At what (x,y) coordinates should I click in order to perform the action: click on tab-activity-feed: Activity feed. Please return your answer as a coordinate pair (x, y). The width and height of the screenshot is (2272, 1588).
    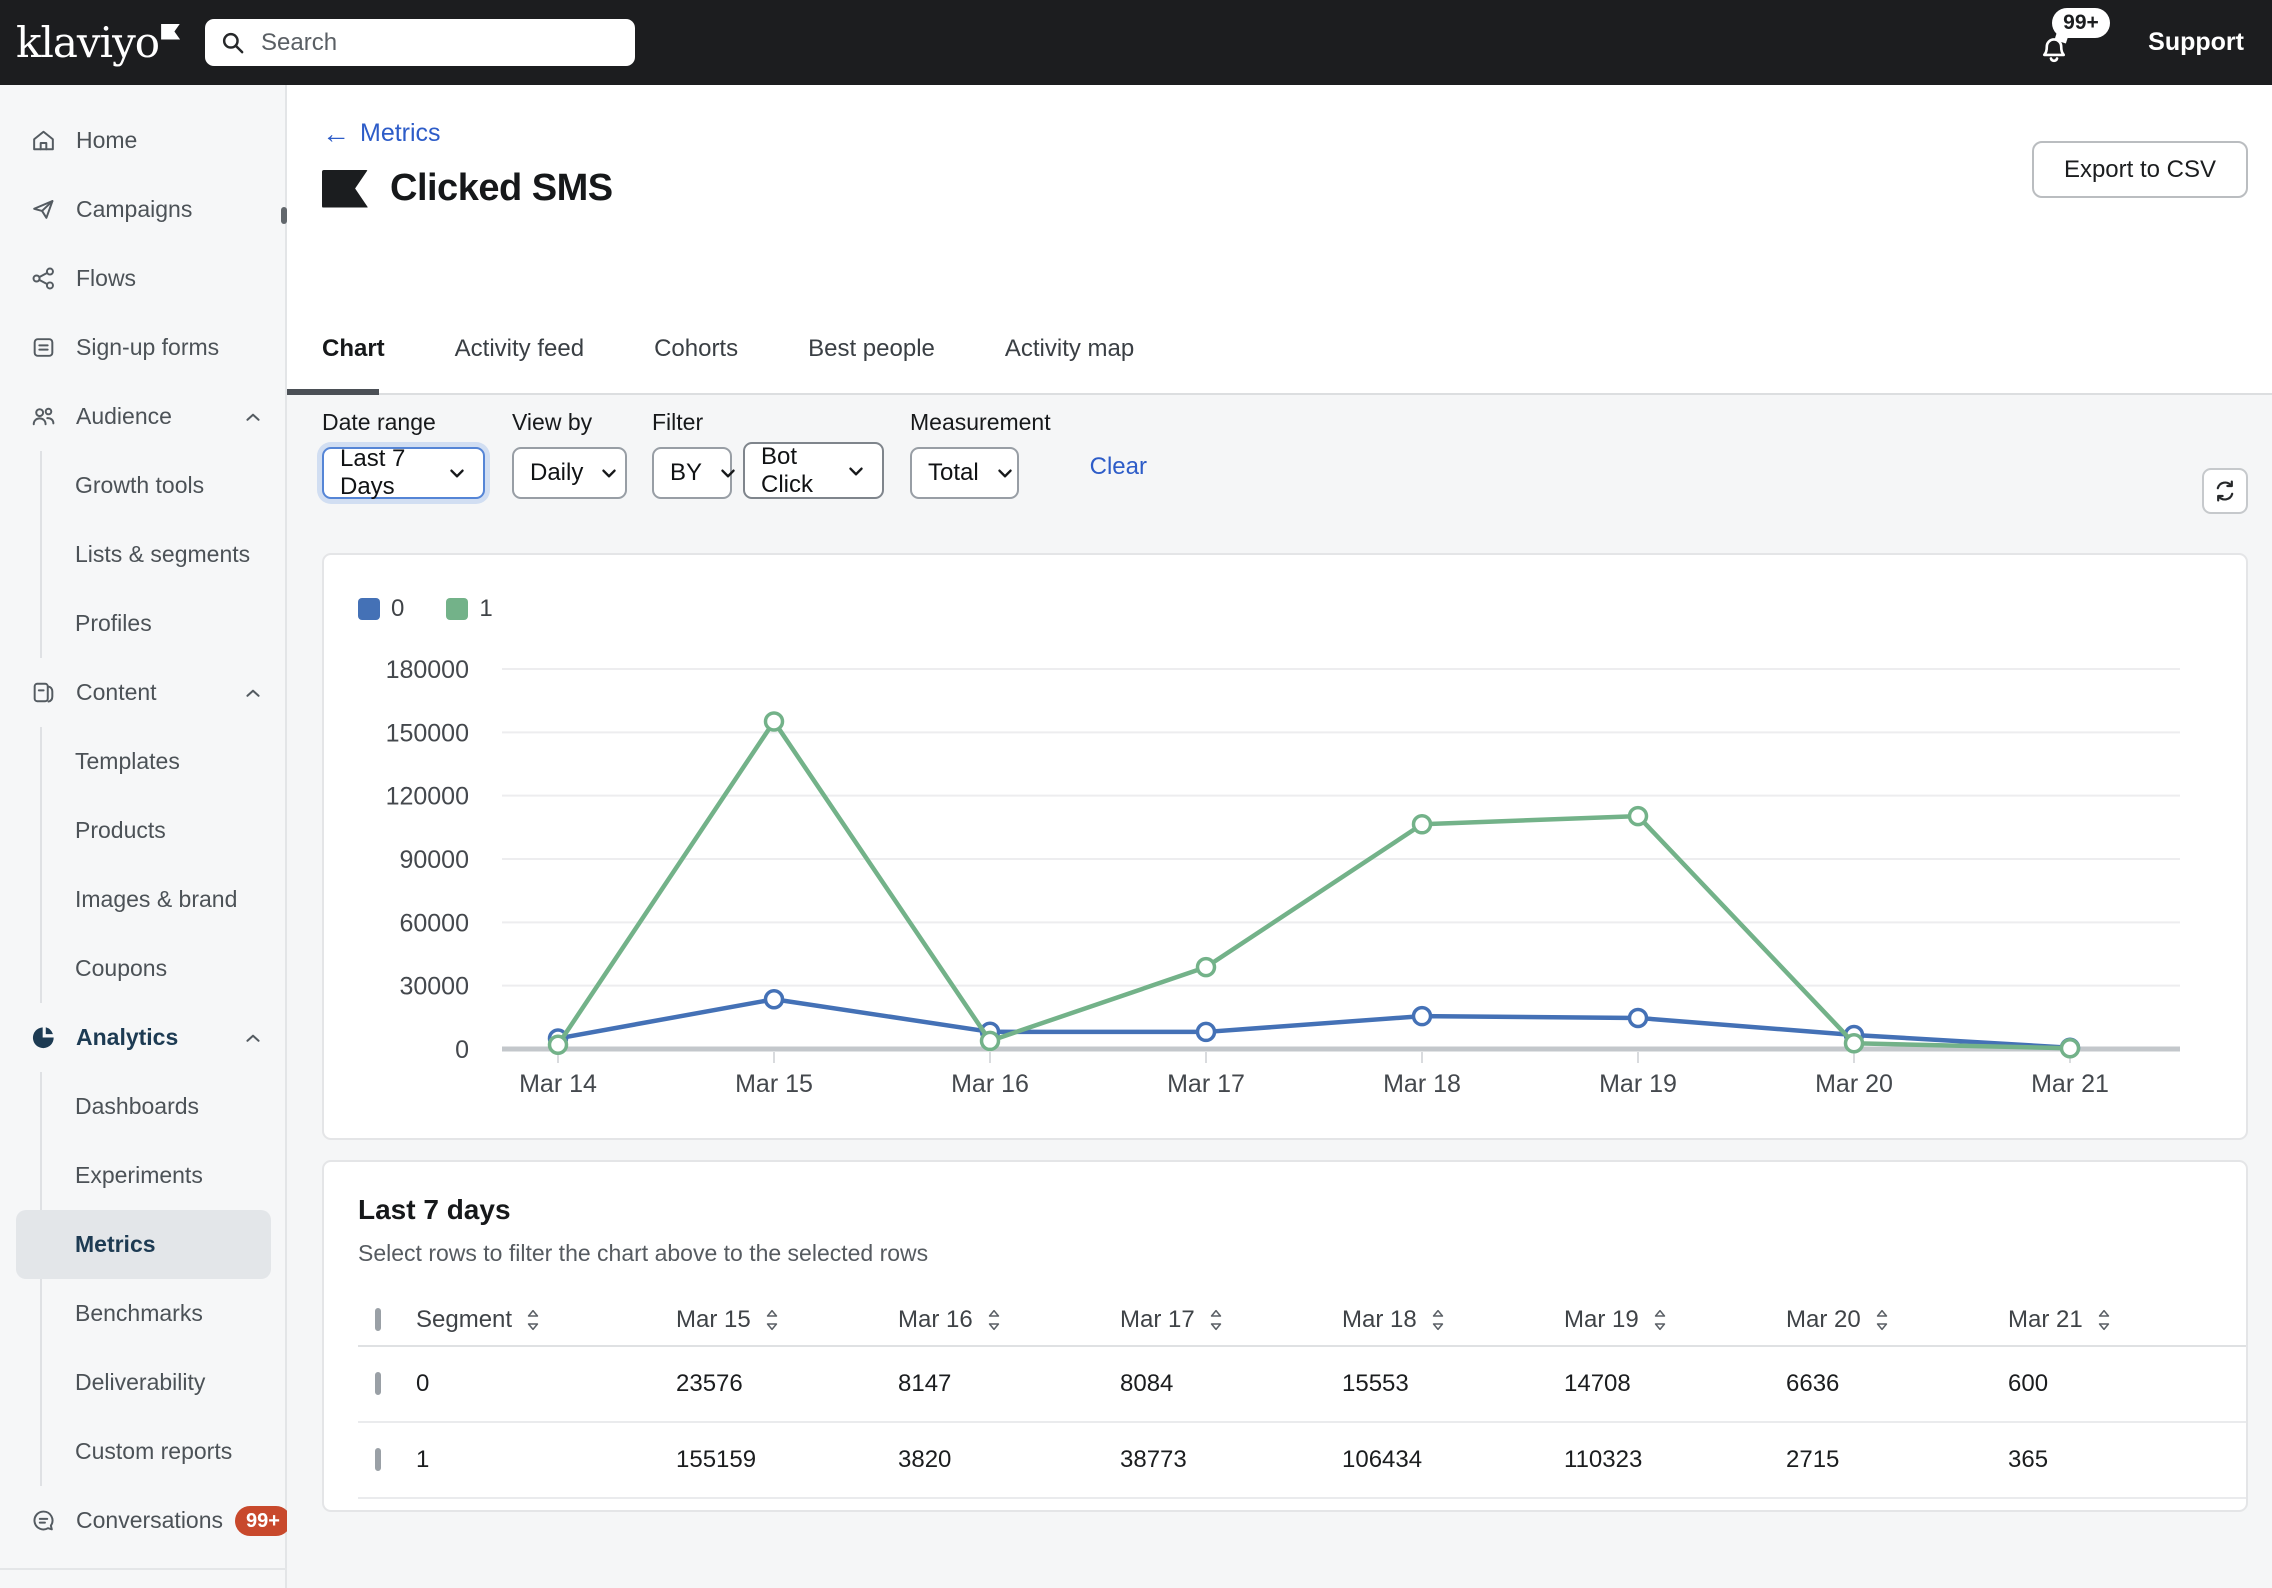
    Looking at the image, I should click on (519, 364).